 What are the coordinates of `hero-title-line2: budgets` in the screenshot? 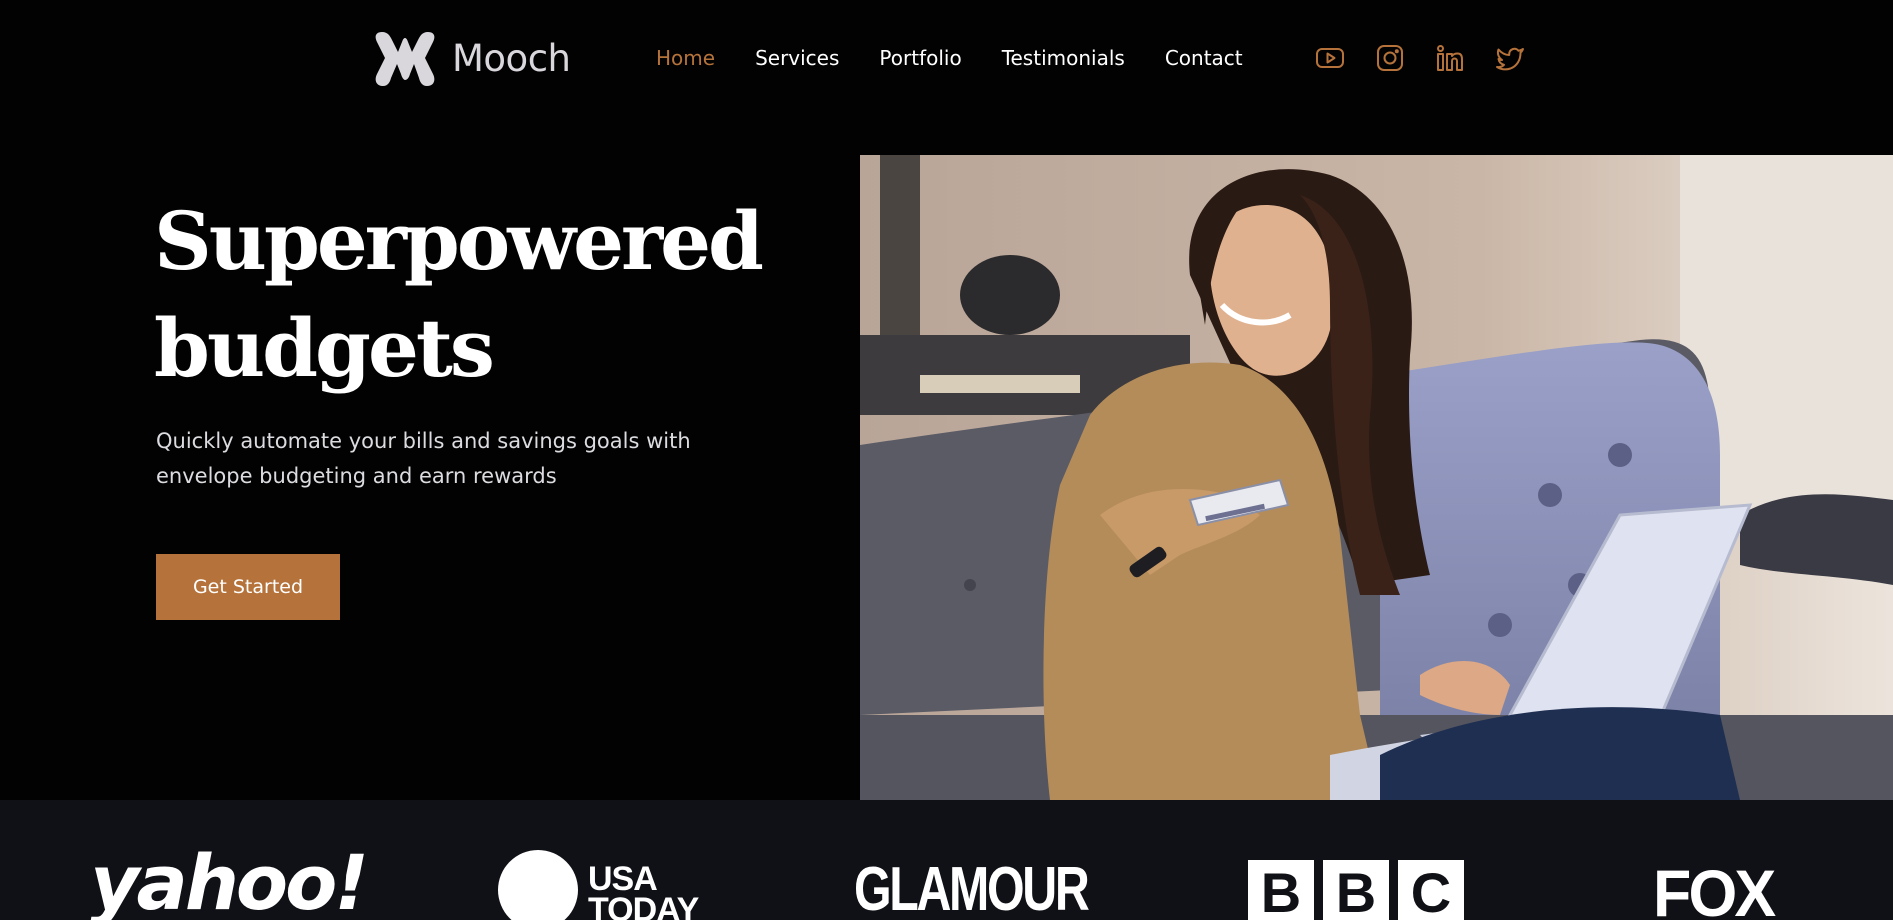 It's located at (324, 348).